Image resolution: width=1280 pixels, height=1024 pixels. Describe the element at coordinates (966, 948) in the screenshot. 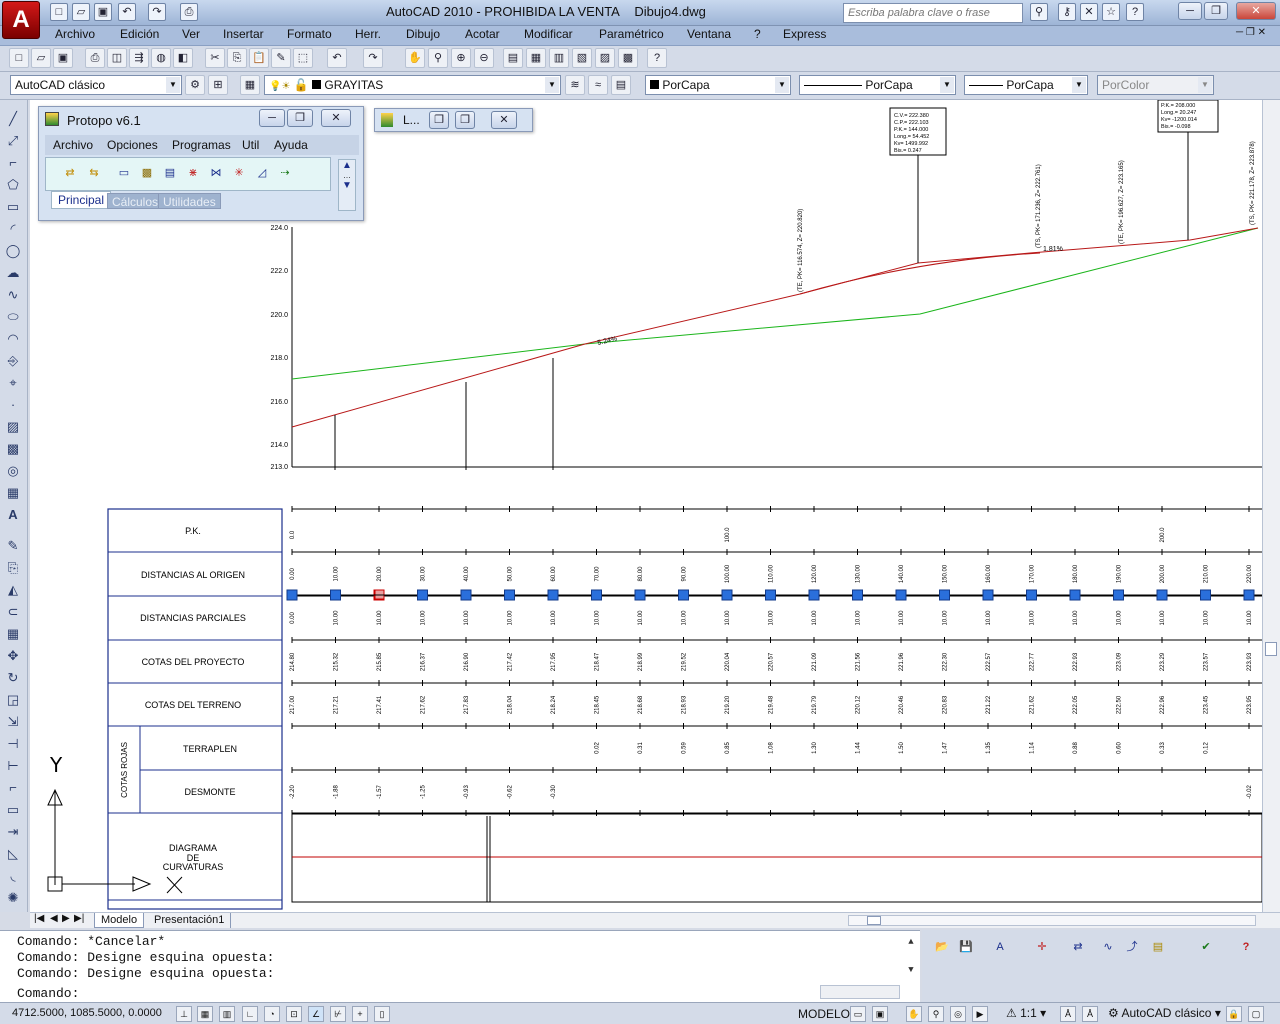

I see `floppy-icon: 💾` at that location.